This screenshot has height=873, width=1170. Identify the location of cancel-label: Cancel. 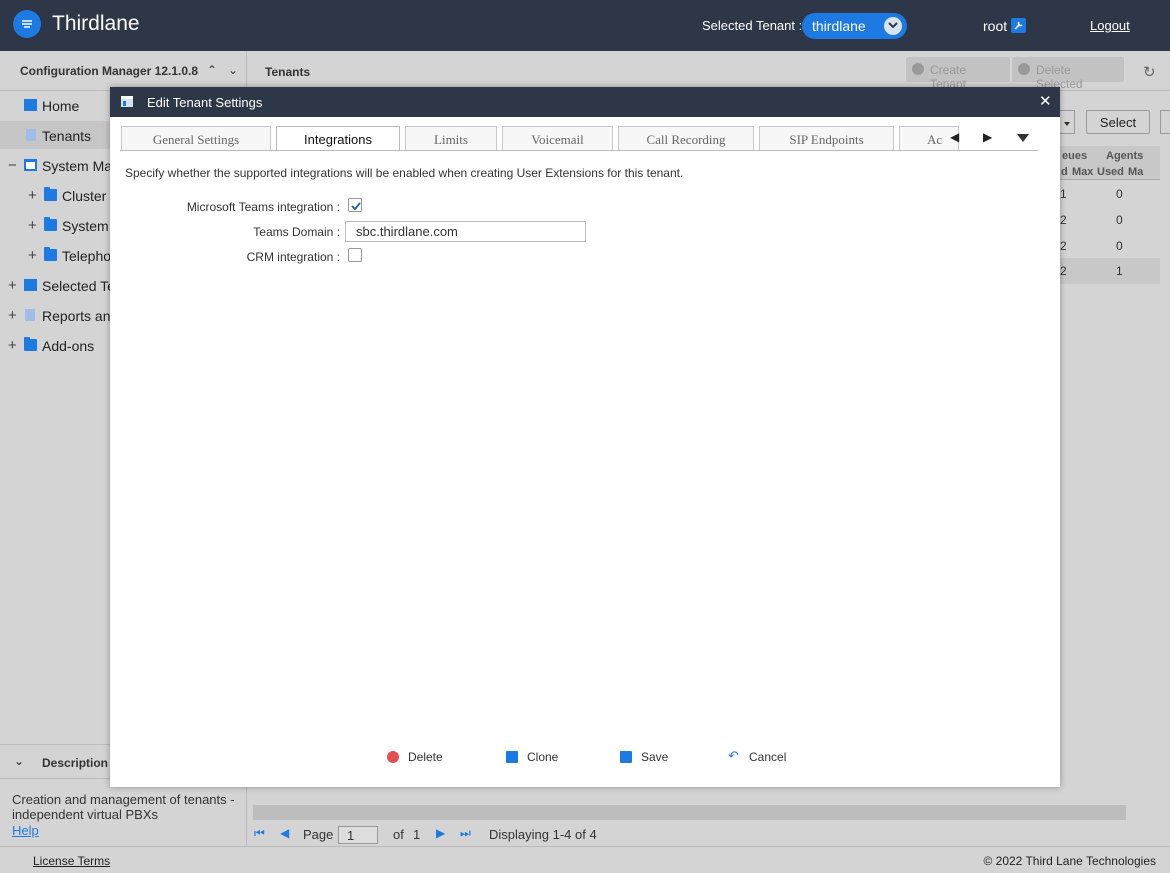
(768, 757).